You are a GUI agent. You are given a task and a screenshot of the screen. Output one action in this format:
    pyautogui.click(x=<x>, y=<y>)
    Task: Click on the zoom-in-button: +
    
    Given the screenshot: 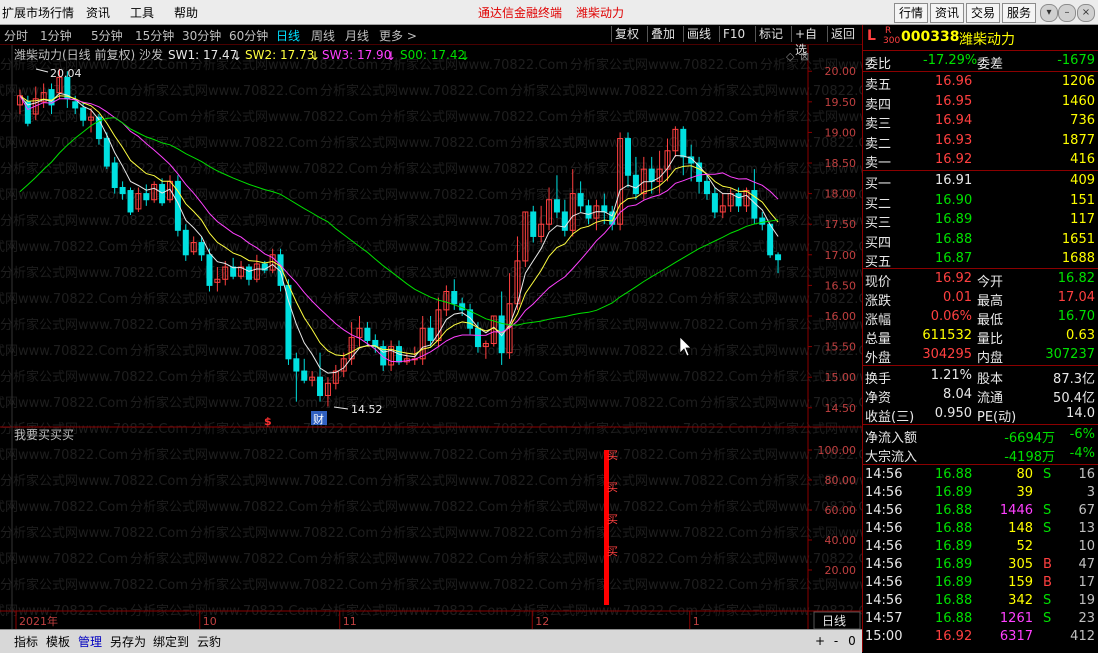 What is the action you would take?
    pyautogui.click(x=820, y=641)
    